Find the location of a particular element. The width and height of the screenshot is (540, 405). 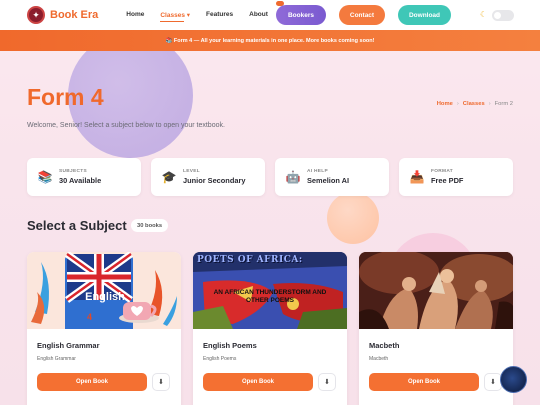

info-card-level: 🎓 LEVEL Junior Secondary is located at coordinates (208, 177).